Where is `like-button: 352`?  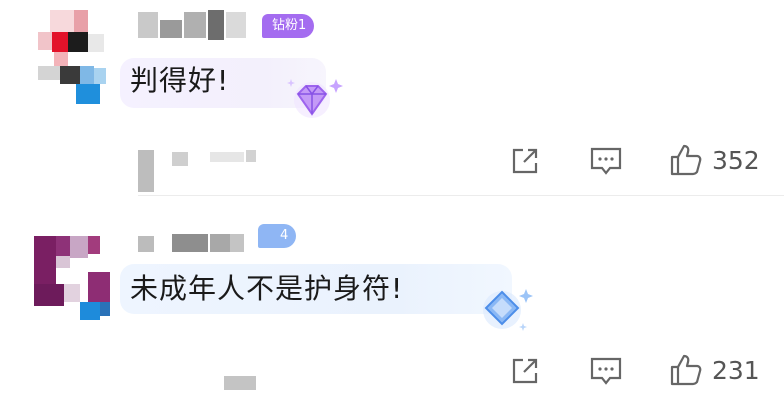 like-button: 352 is located at coordinates (714, 160).